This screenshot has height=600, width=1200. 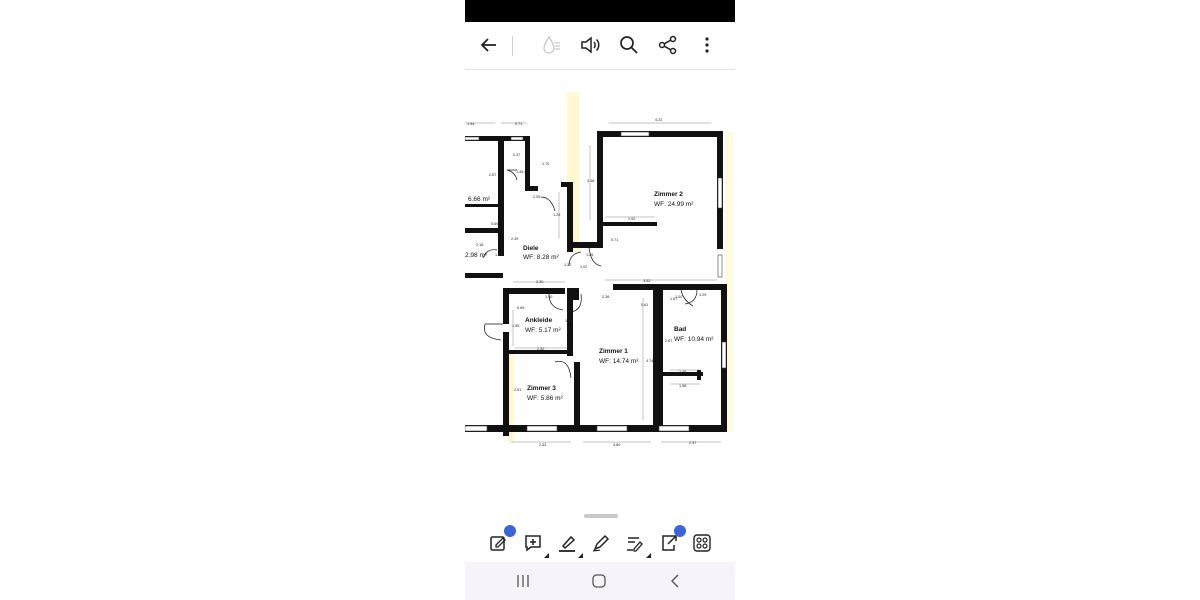 What do you see at coordinates (548, 297) in the screenshot?
I see `svg-text: 1.50` at bounding box center [548, 297].